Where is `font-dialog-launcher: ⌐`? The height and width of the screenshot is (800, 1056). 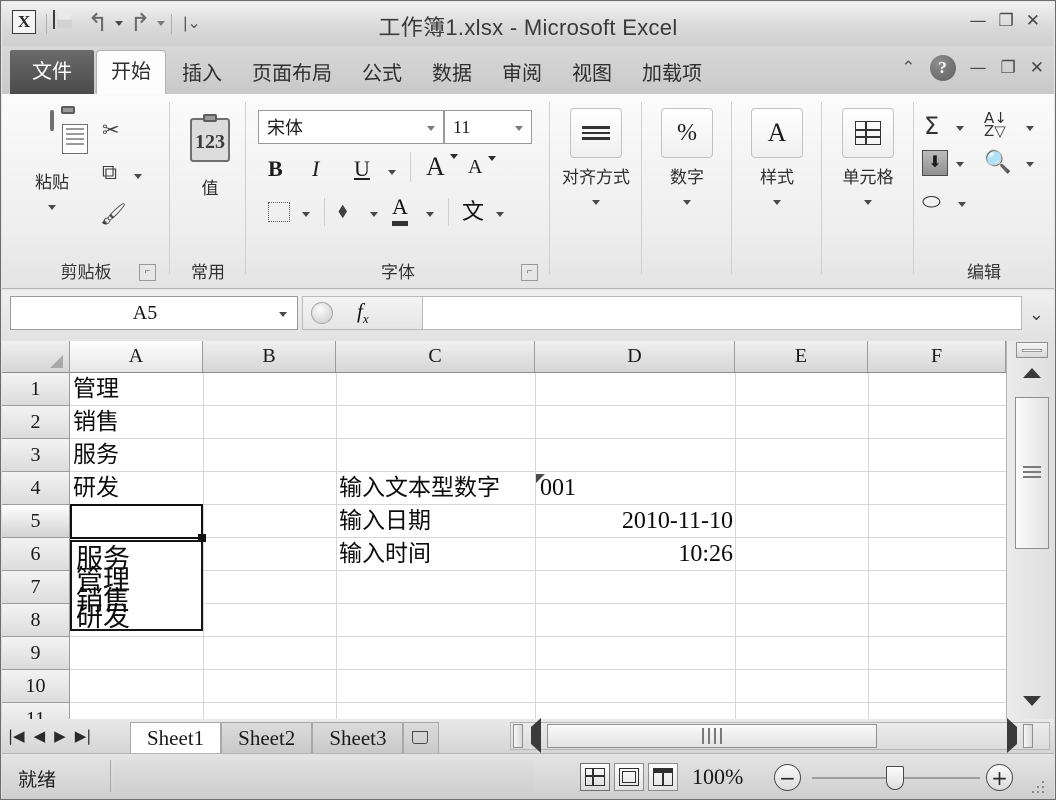 font-dialog-launcher: ⌐ is located at coordinates (529, 272).